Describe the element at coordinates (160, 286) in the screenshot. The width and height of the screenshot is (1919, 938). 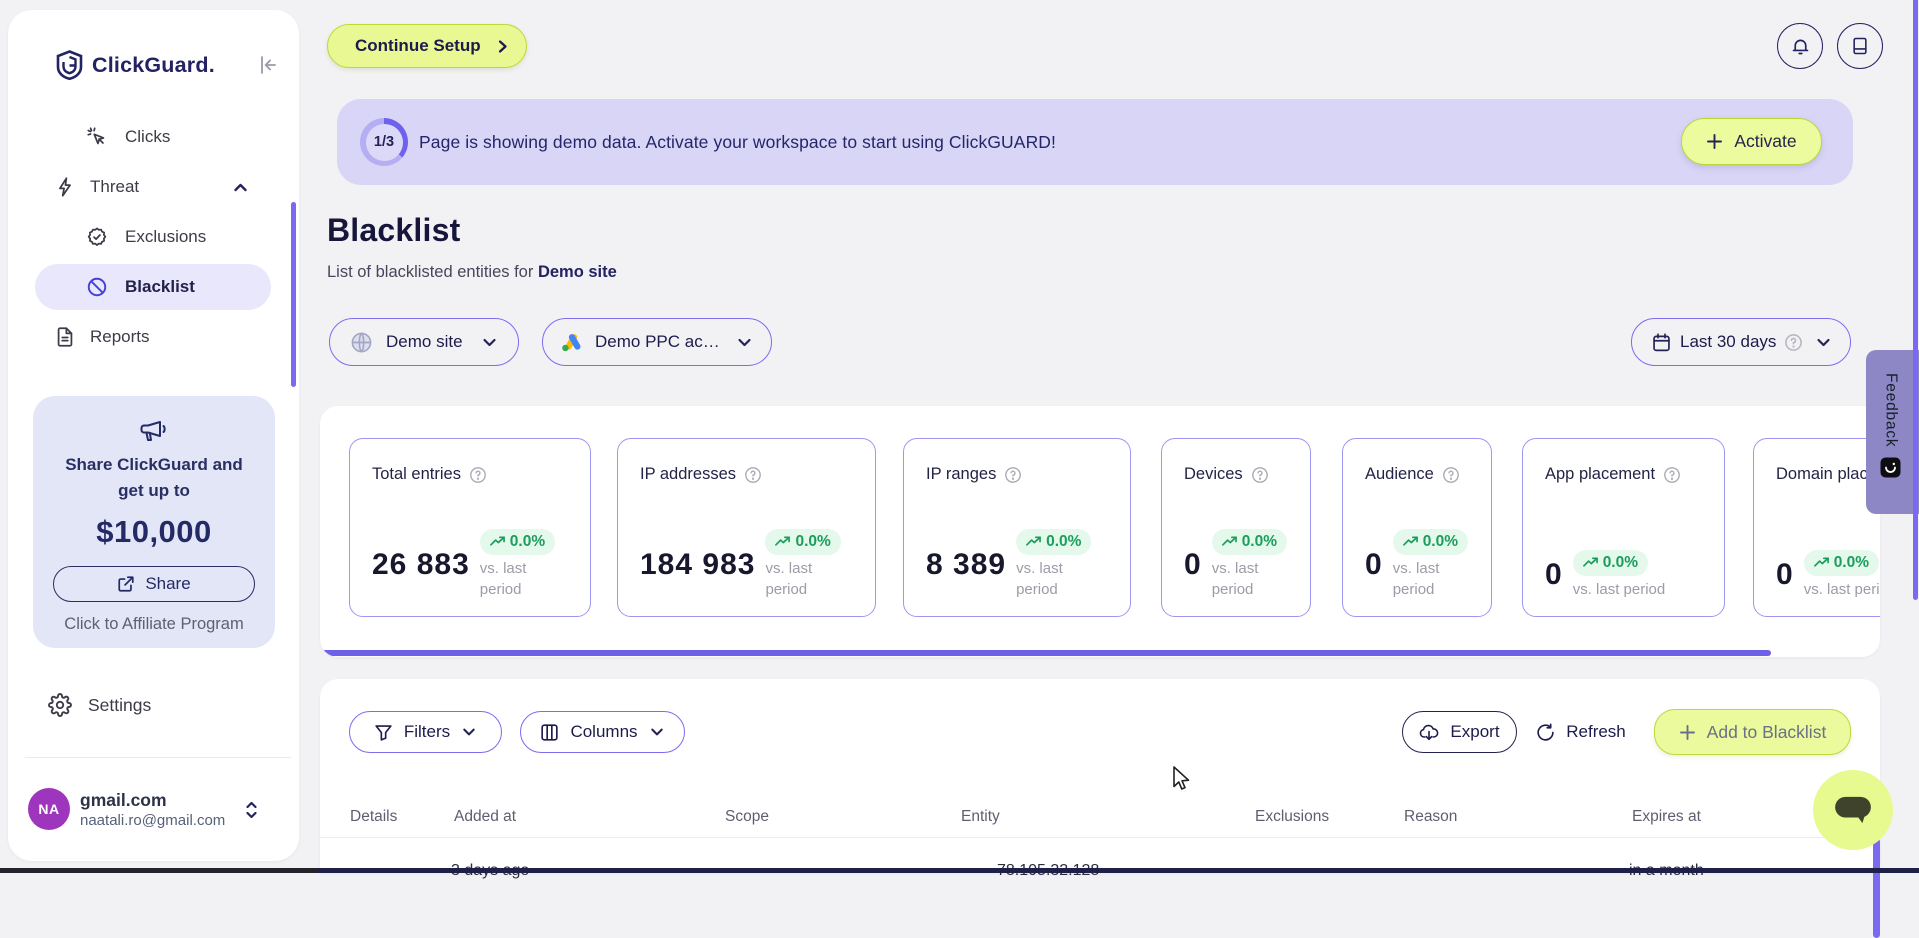
I see `sidebar-item-label: Blacklist` at that location.